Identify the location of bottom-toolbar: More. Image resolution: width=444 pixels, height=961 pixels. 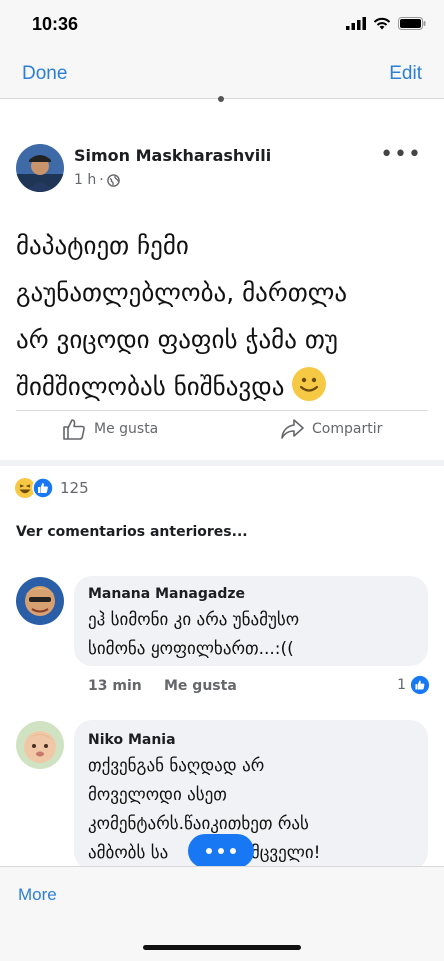
(222, 913).